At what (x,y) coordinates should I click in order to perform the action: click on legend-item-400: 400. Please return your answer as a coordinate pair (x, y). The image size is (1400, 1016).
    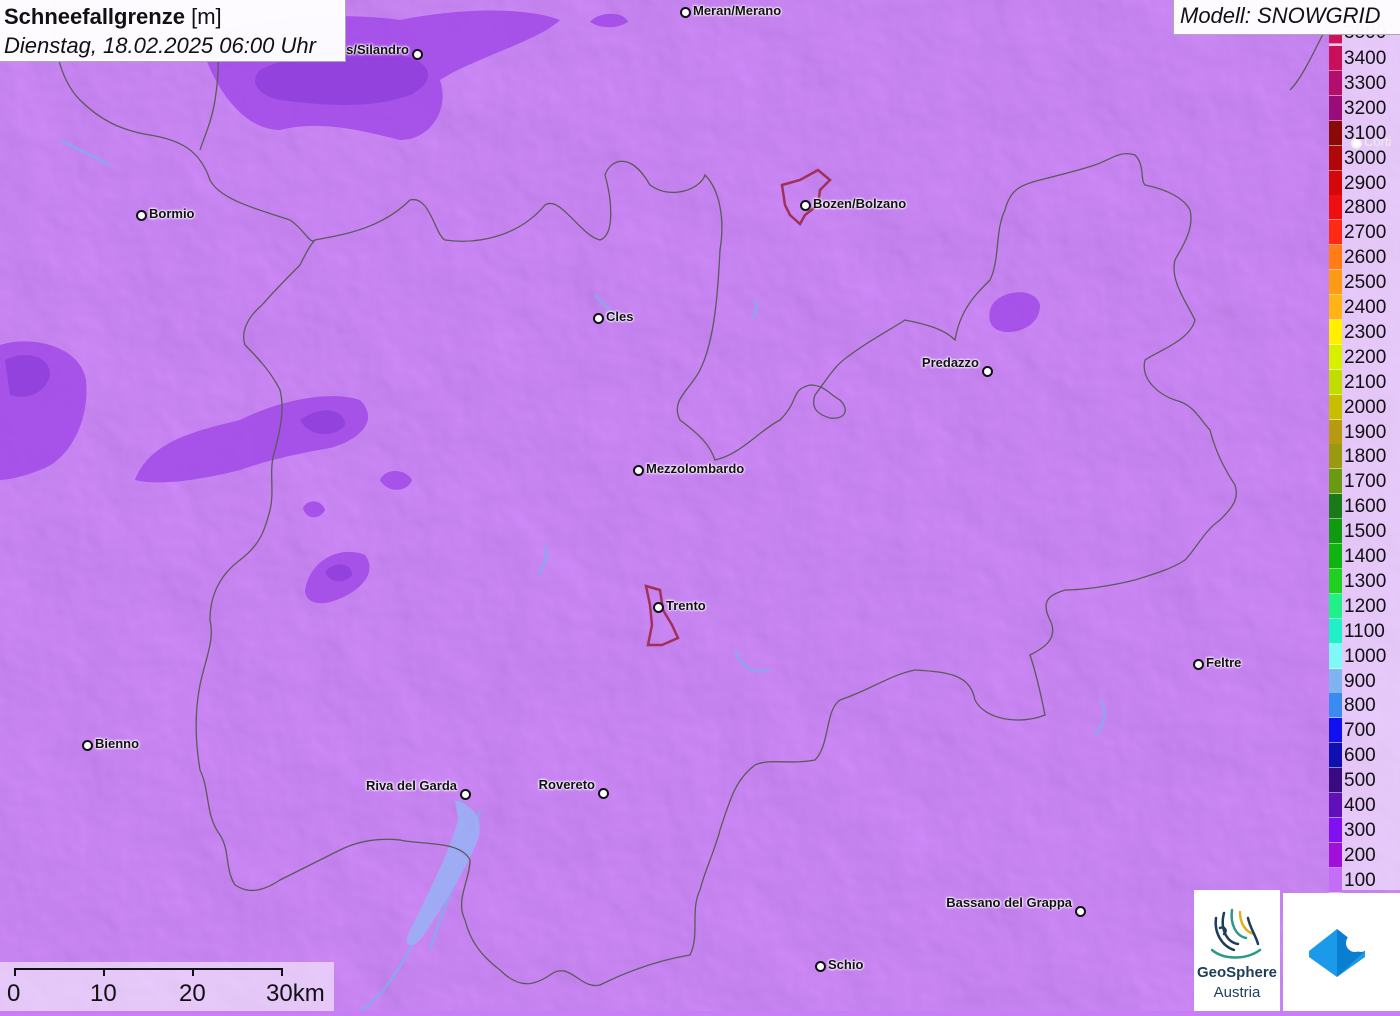
    Looking at the image, I should click on (1364, 805).